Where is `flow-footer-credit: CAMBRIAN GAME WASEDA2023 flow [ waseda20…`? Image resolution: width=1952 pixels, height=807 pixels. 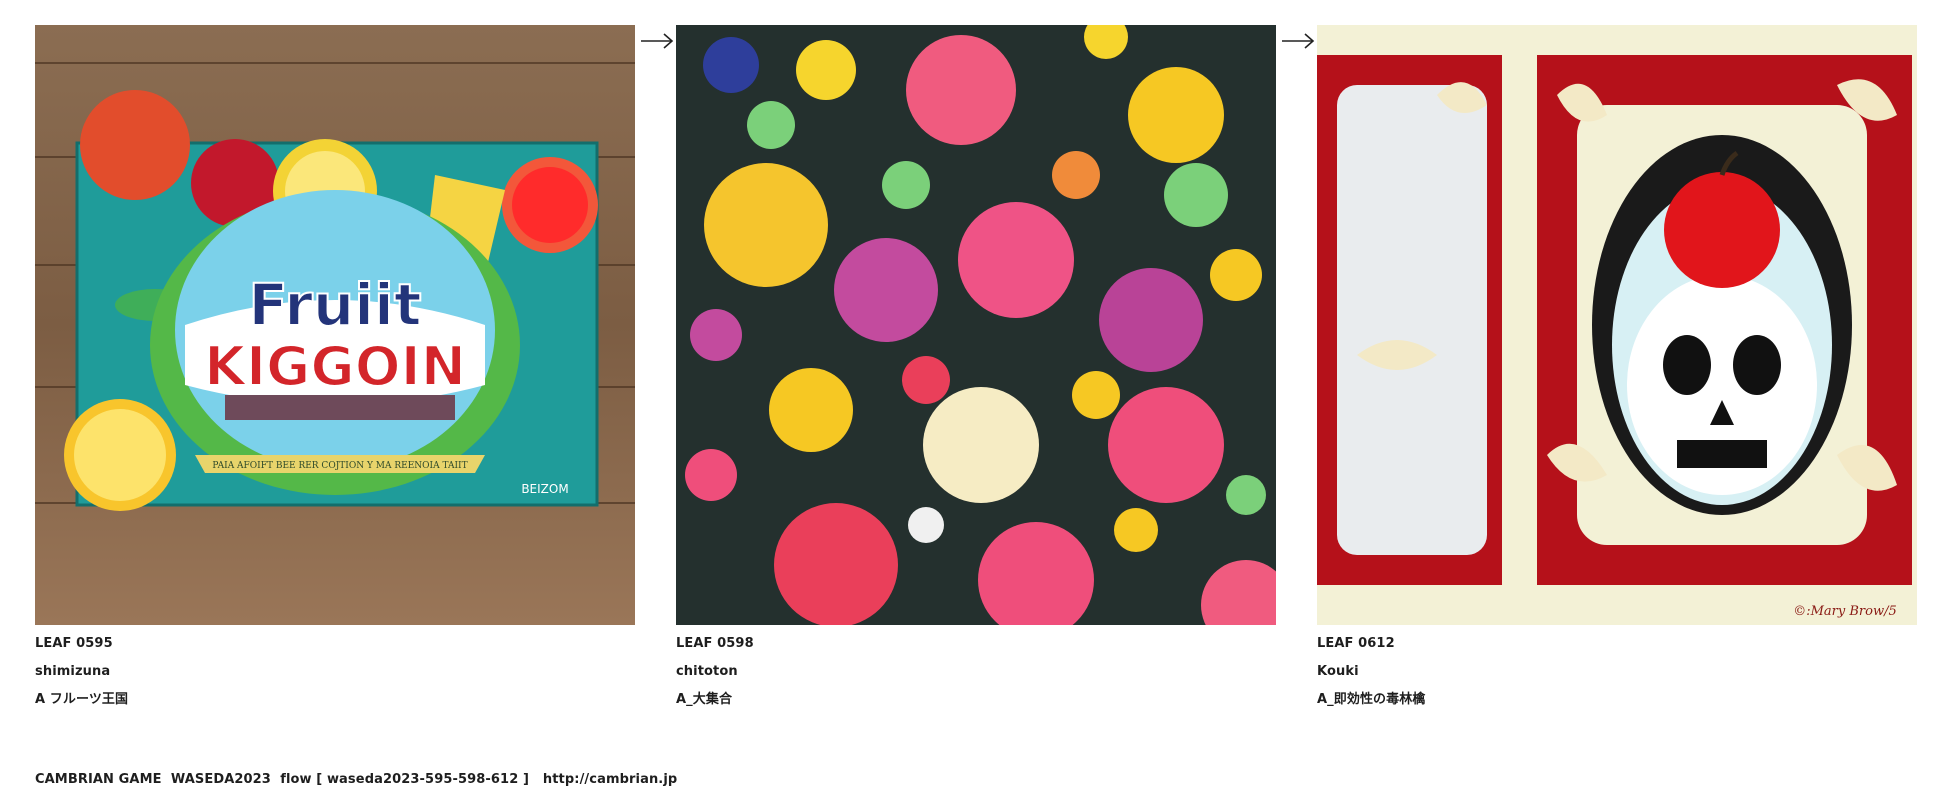 flow-footer-credit: CAMBRIAN GAME WASEDA2023 flow [ waseda20… is located at coordinates (356, 779).